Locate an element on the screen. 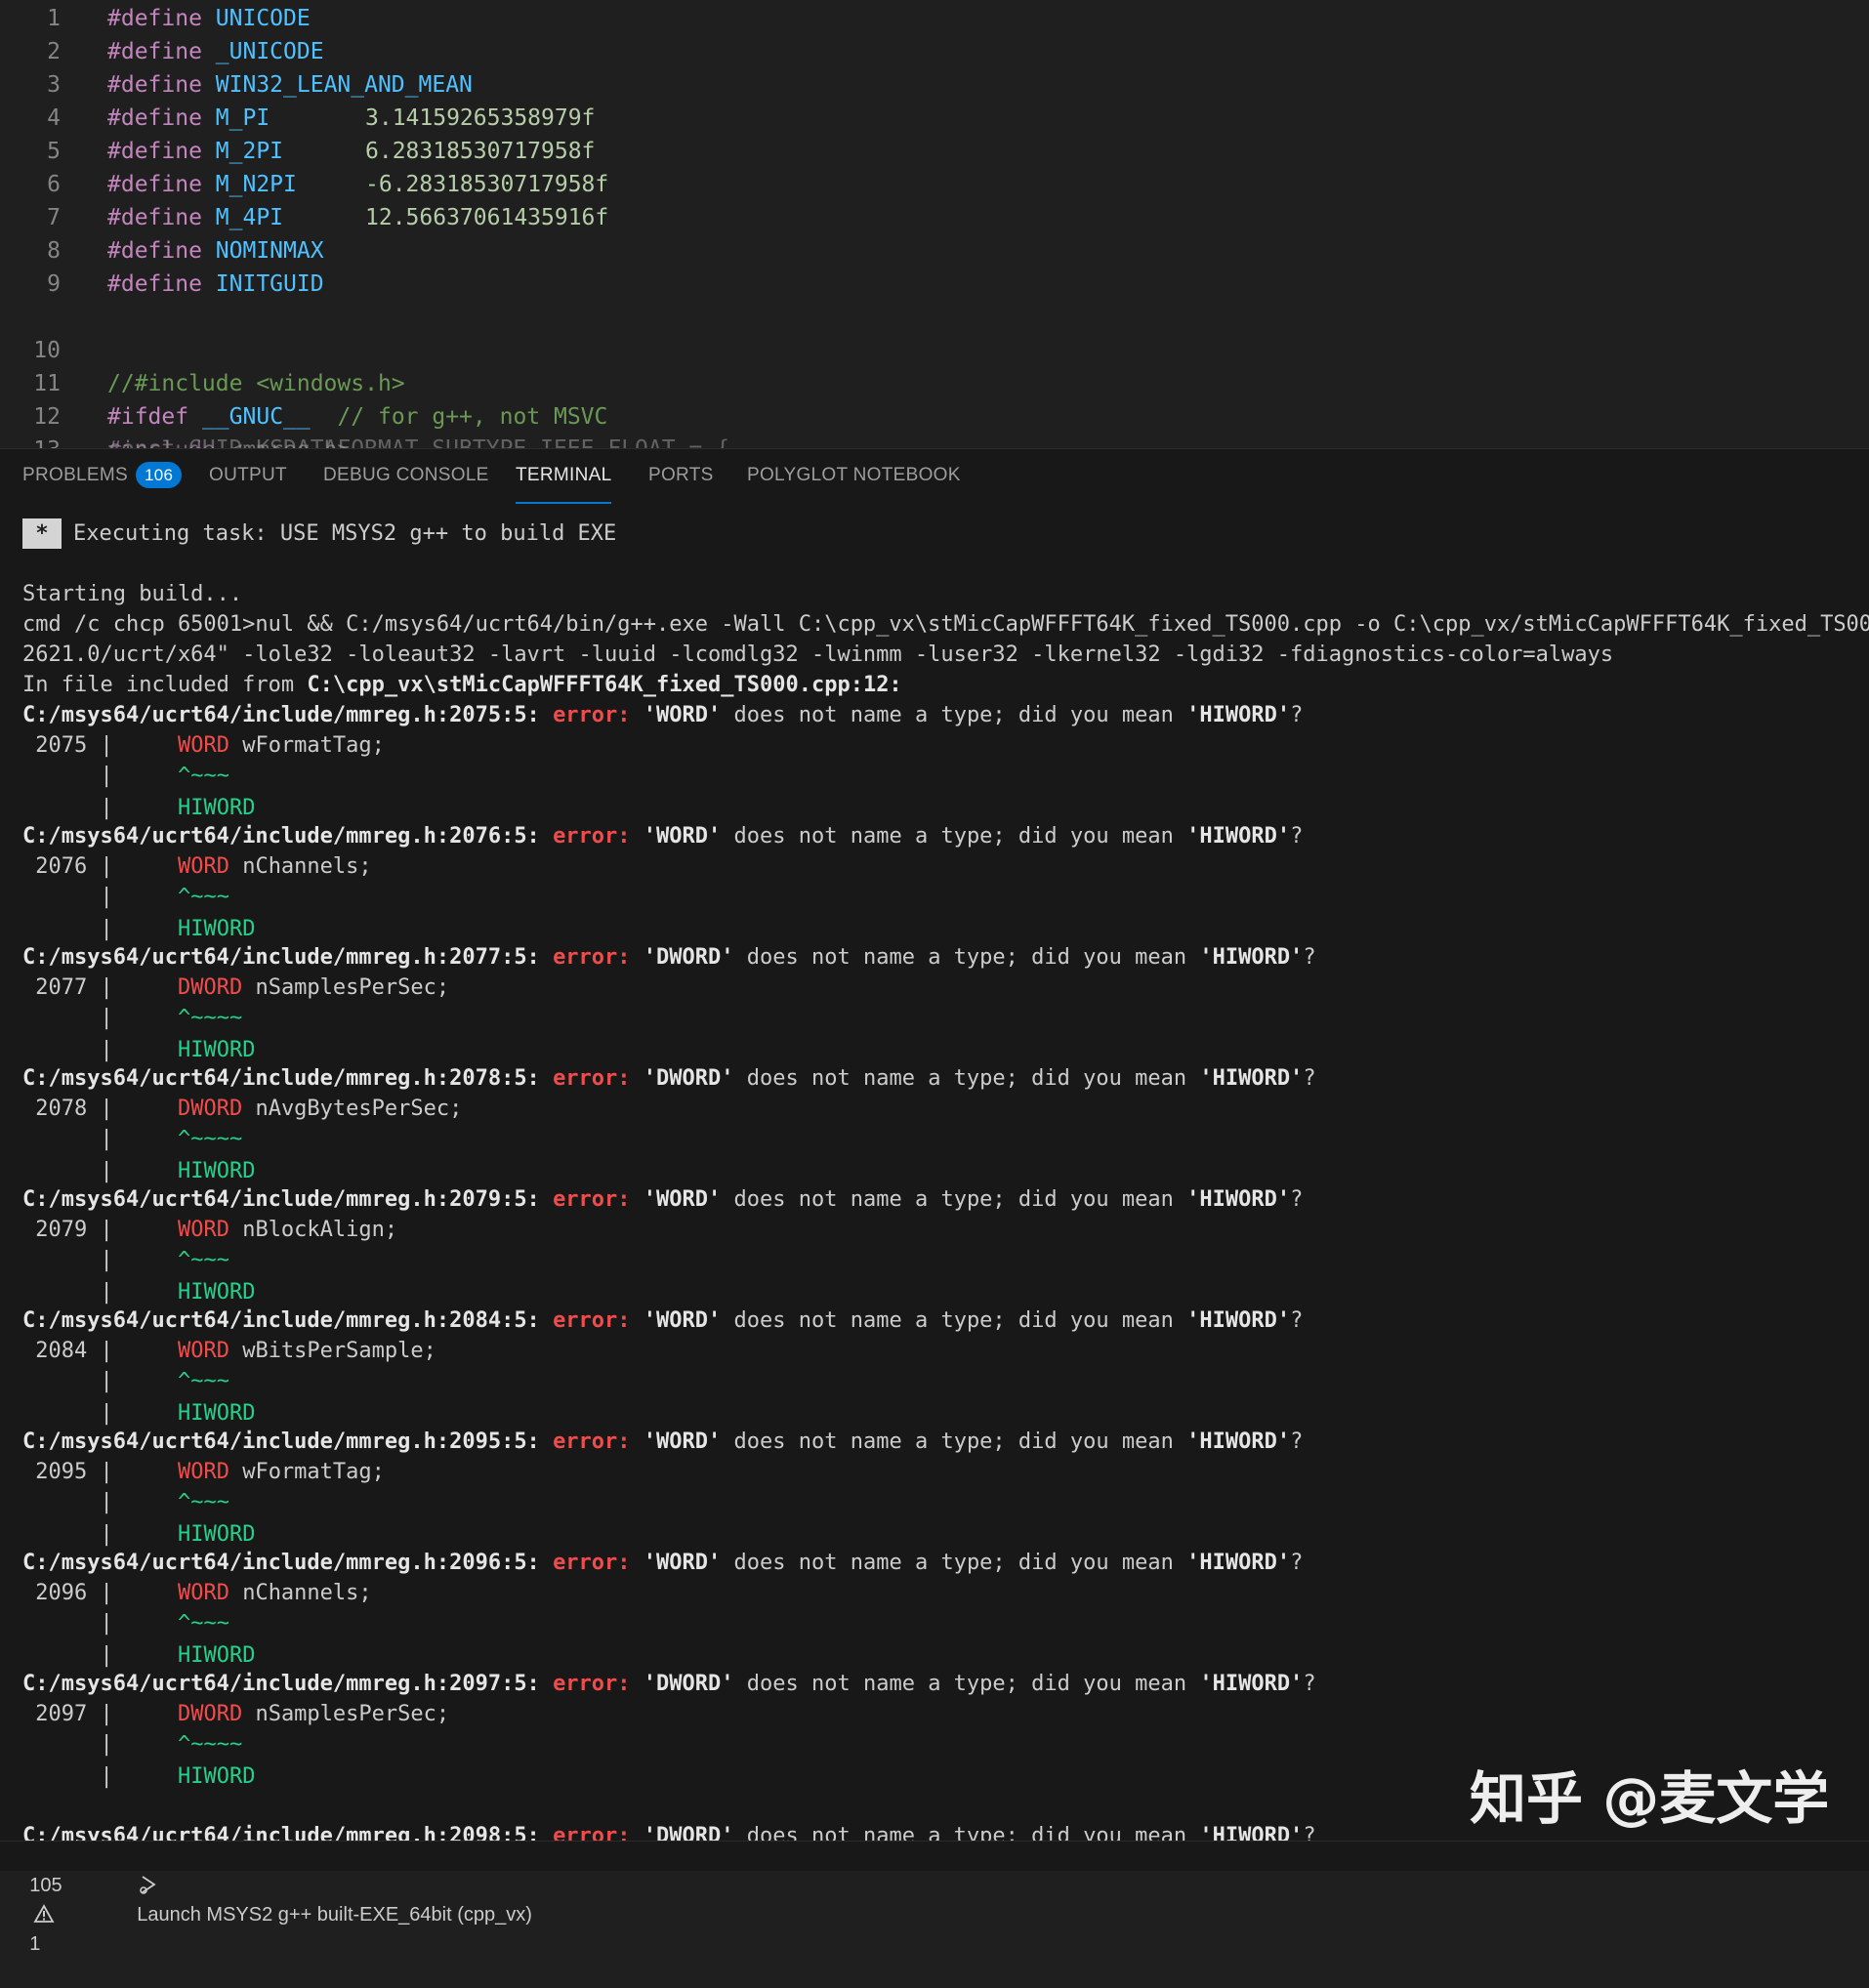  error-location: C:/msys64/ucrt64/include/mmreg.h:2079:5: is located at coordinates (281, 1199).